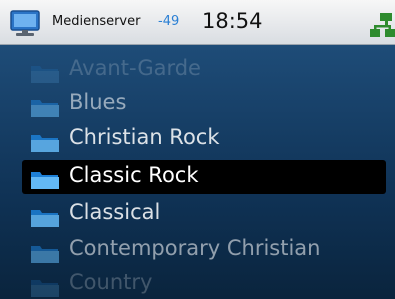 The image size is (395, 299). What do you see at coordinates (382, 25) in the screenshot?
I see `network-icon` at bounding box center [382, 25].